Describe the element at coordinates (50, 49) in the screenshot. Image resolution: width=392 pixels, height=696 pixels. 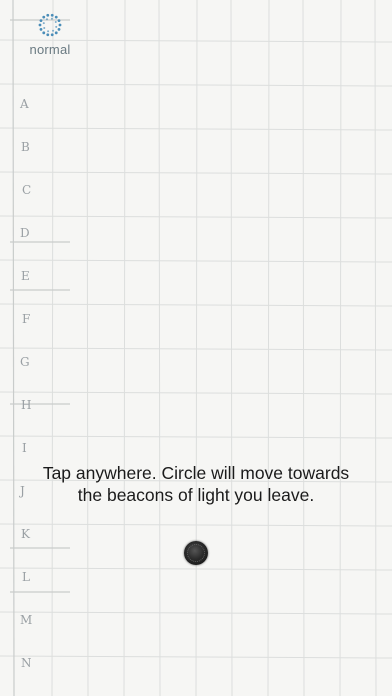
I see `mode-label: normal` at that location.